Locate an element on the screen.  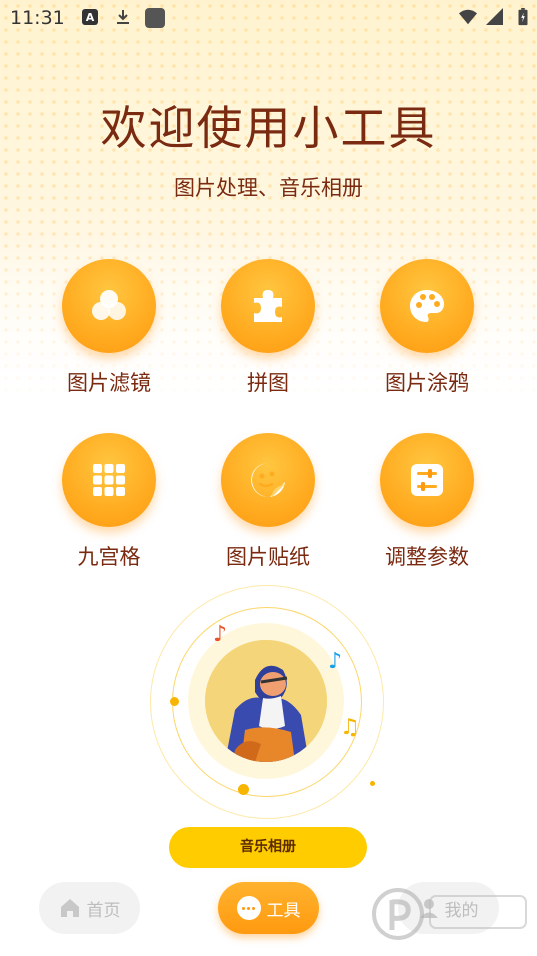
battery-charging-icon is located at coordinates (523, 17).